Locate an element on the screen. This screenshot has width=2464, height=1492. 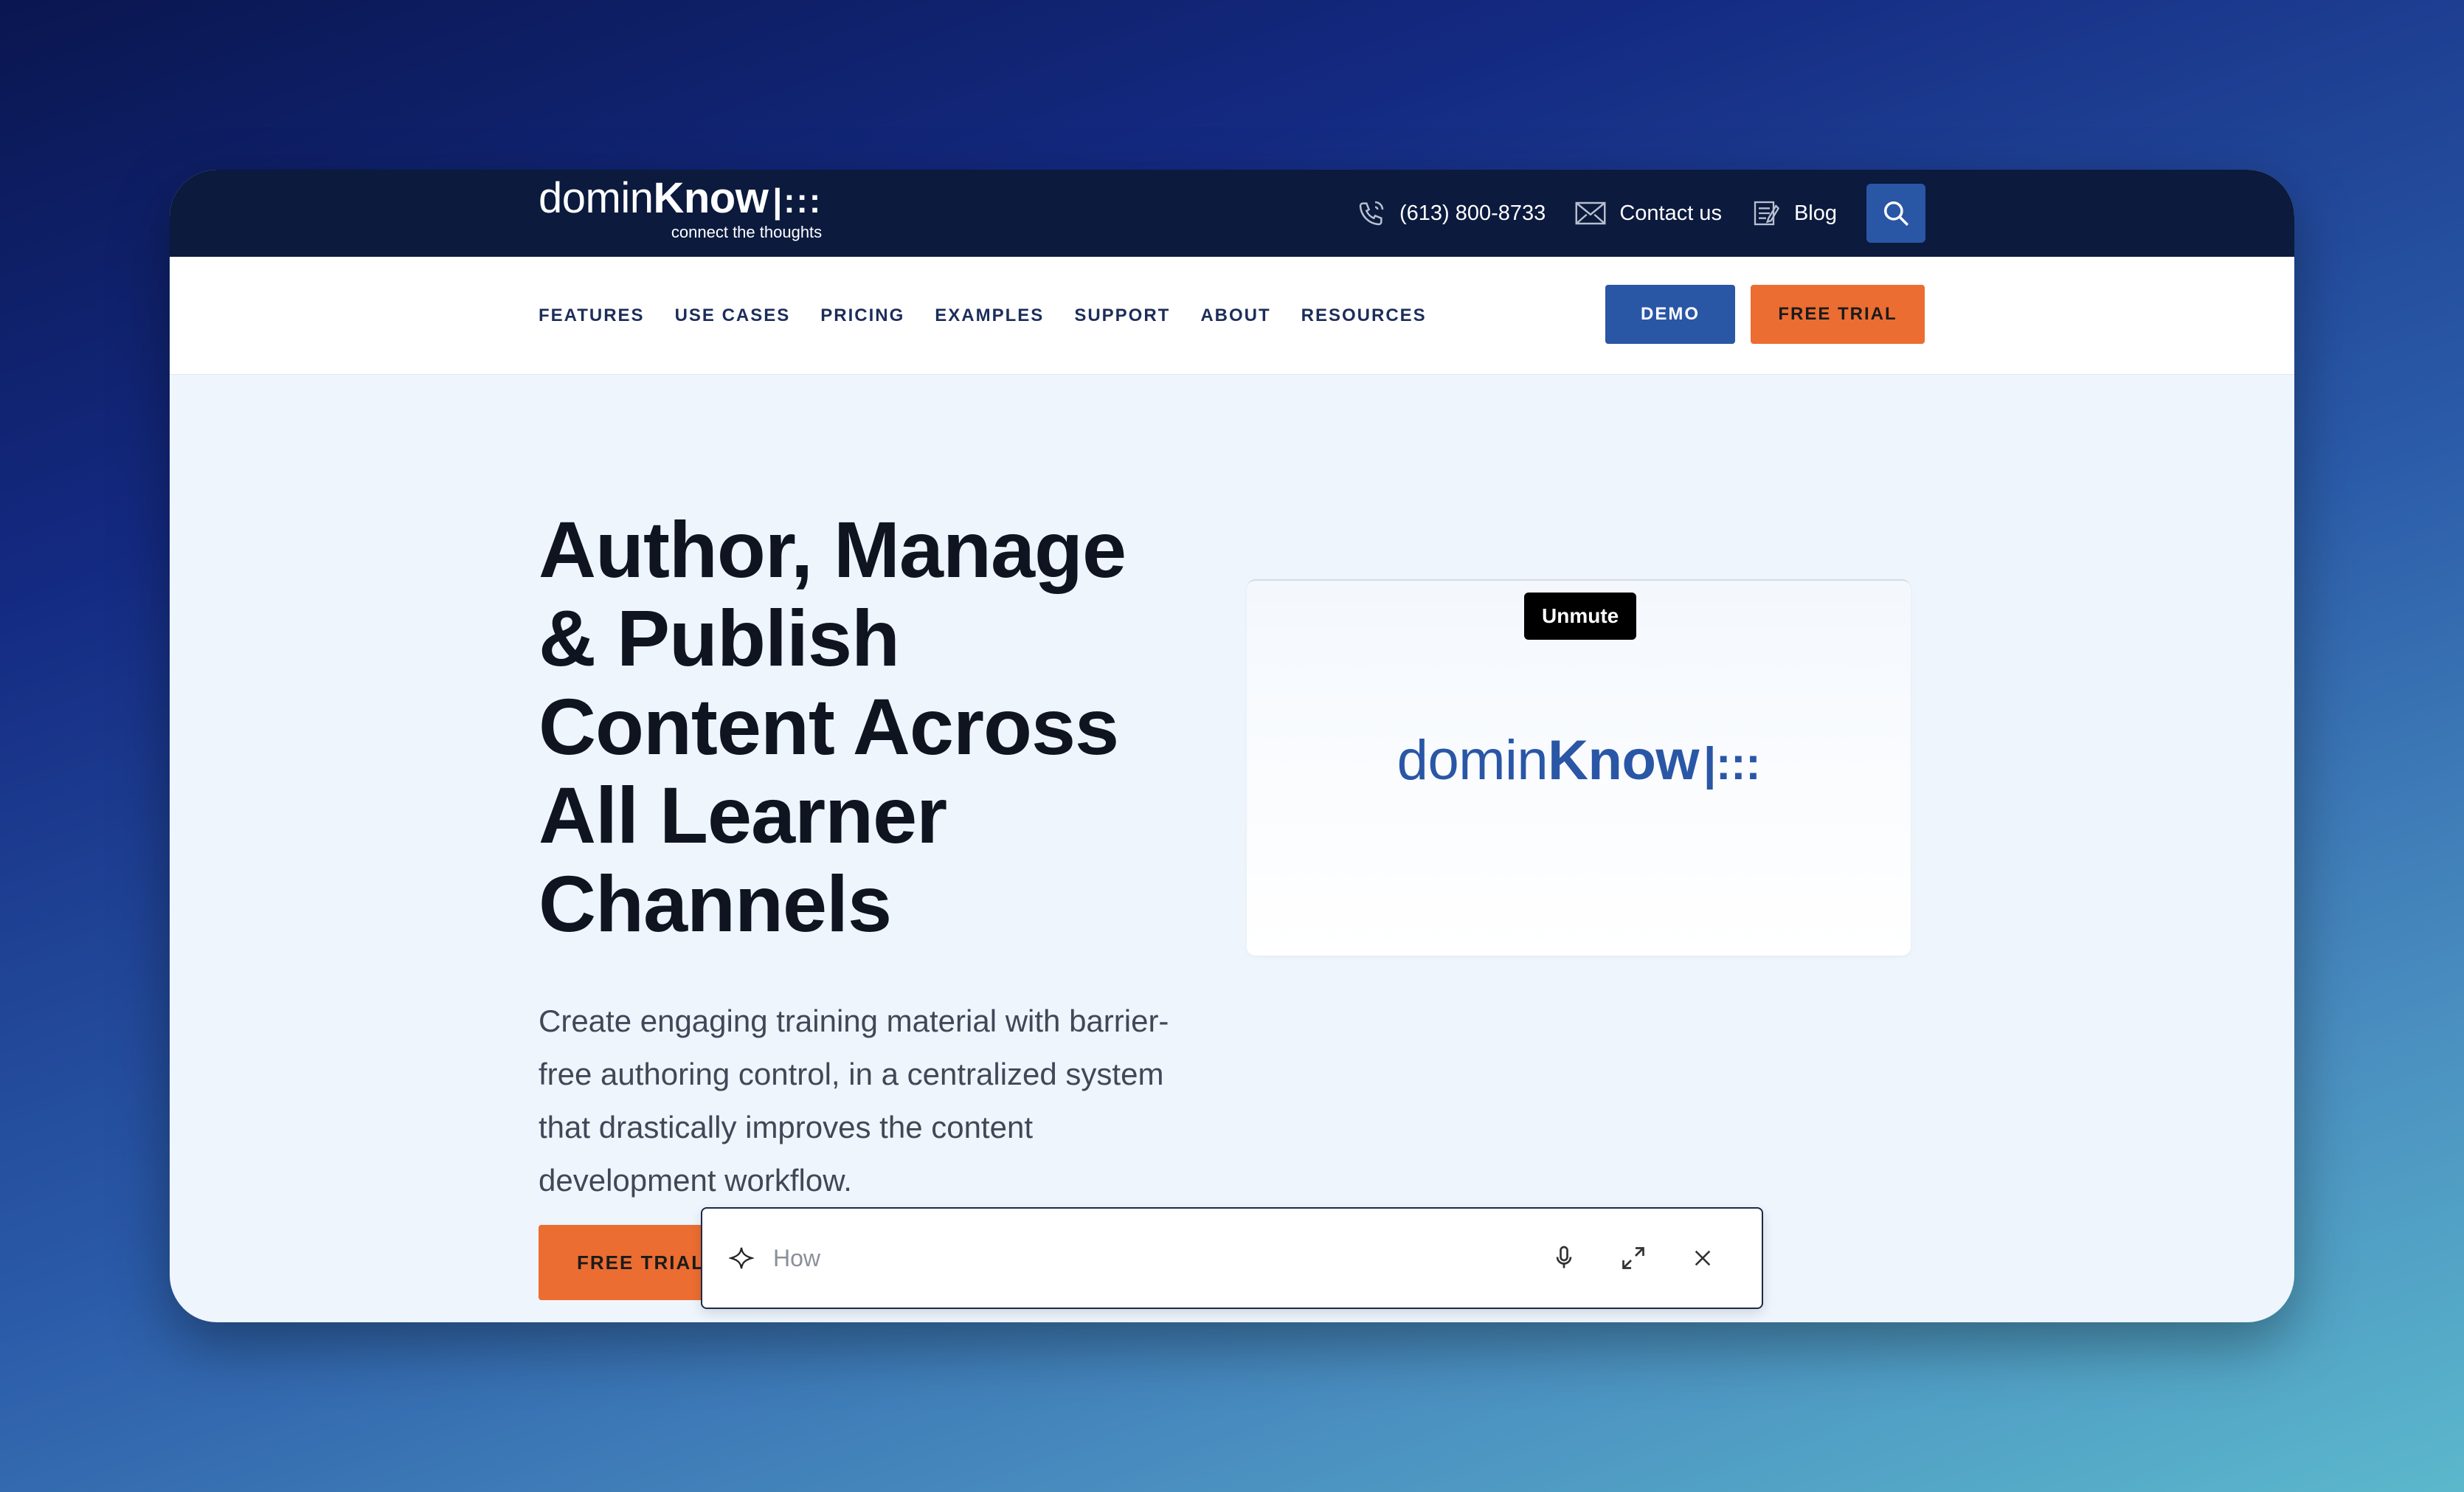
assistant-input is located at coordinates (1157, 1258).